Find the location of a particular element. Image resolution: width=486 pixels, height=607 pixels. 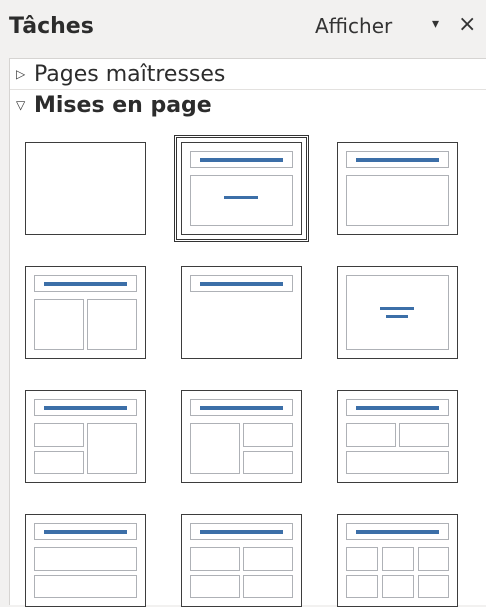

right-top-placeholder is located at coordinates (268, 435).